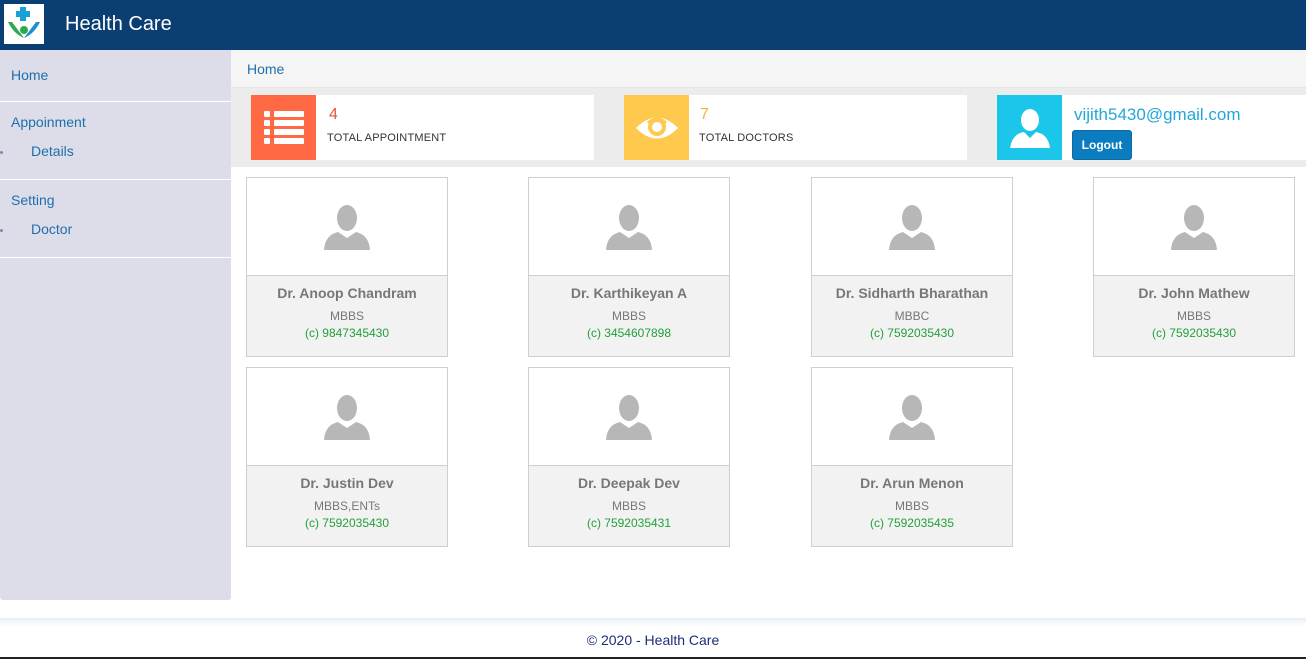 The image size is (1306, 659). What do you see at coordinates (912, 523) in the screenshot?
I see `doctor-phone: (c) 7592035435` at bounding box center [912, 523].